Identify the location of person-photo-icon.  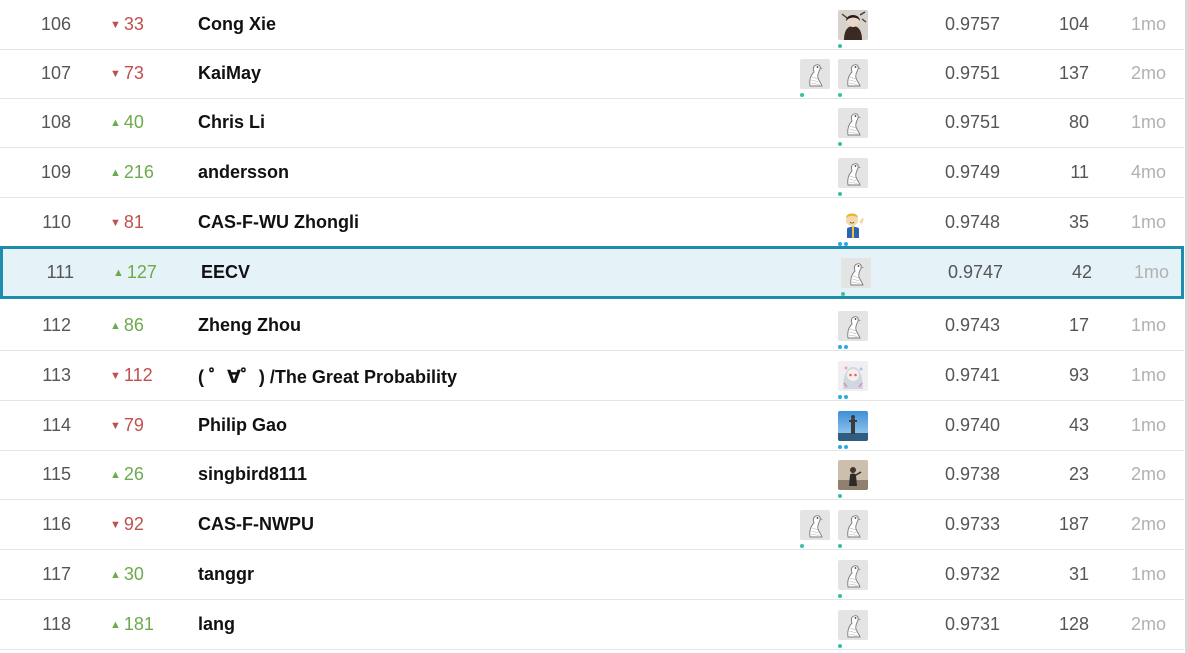
(853, 474).